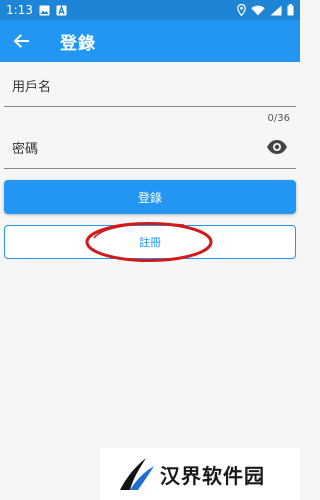  What do you see at coordinates (150, 168) in the screenshot?
I see `password-underline` at bounding box center [150, 168].